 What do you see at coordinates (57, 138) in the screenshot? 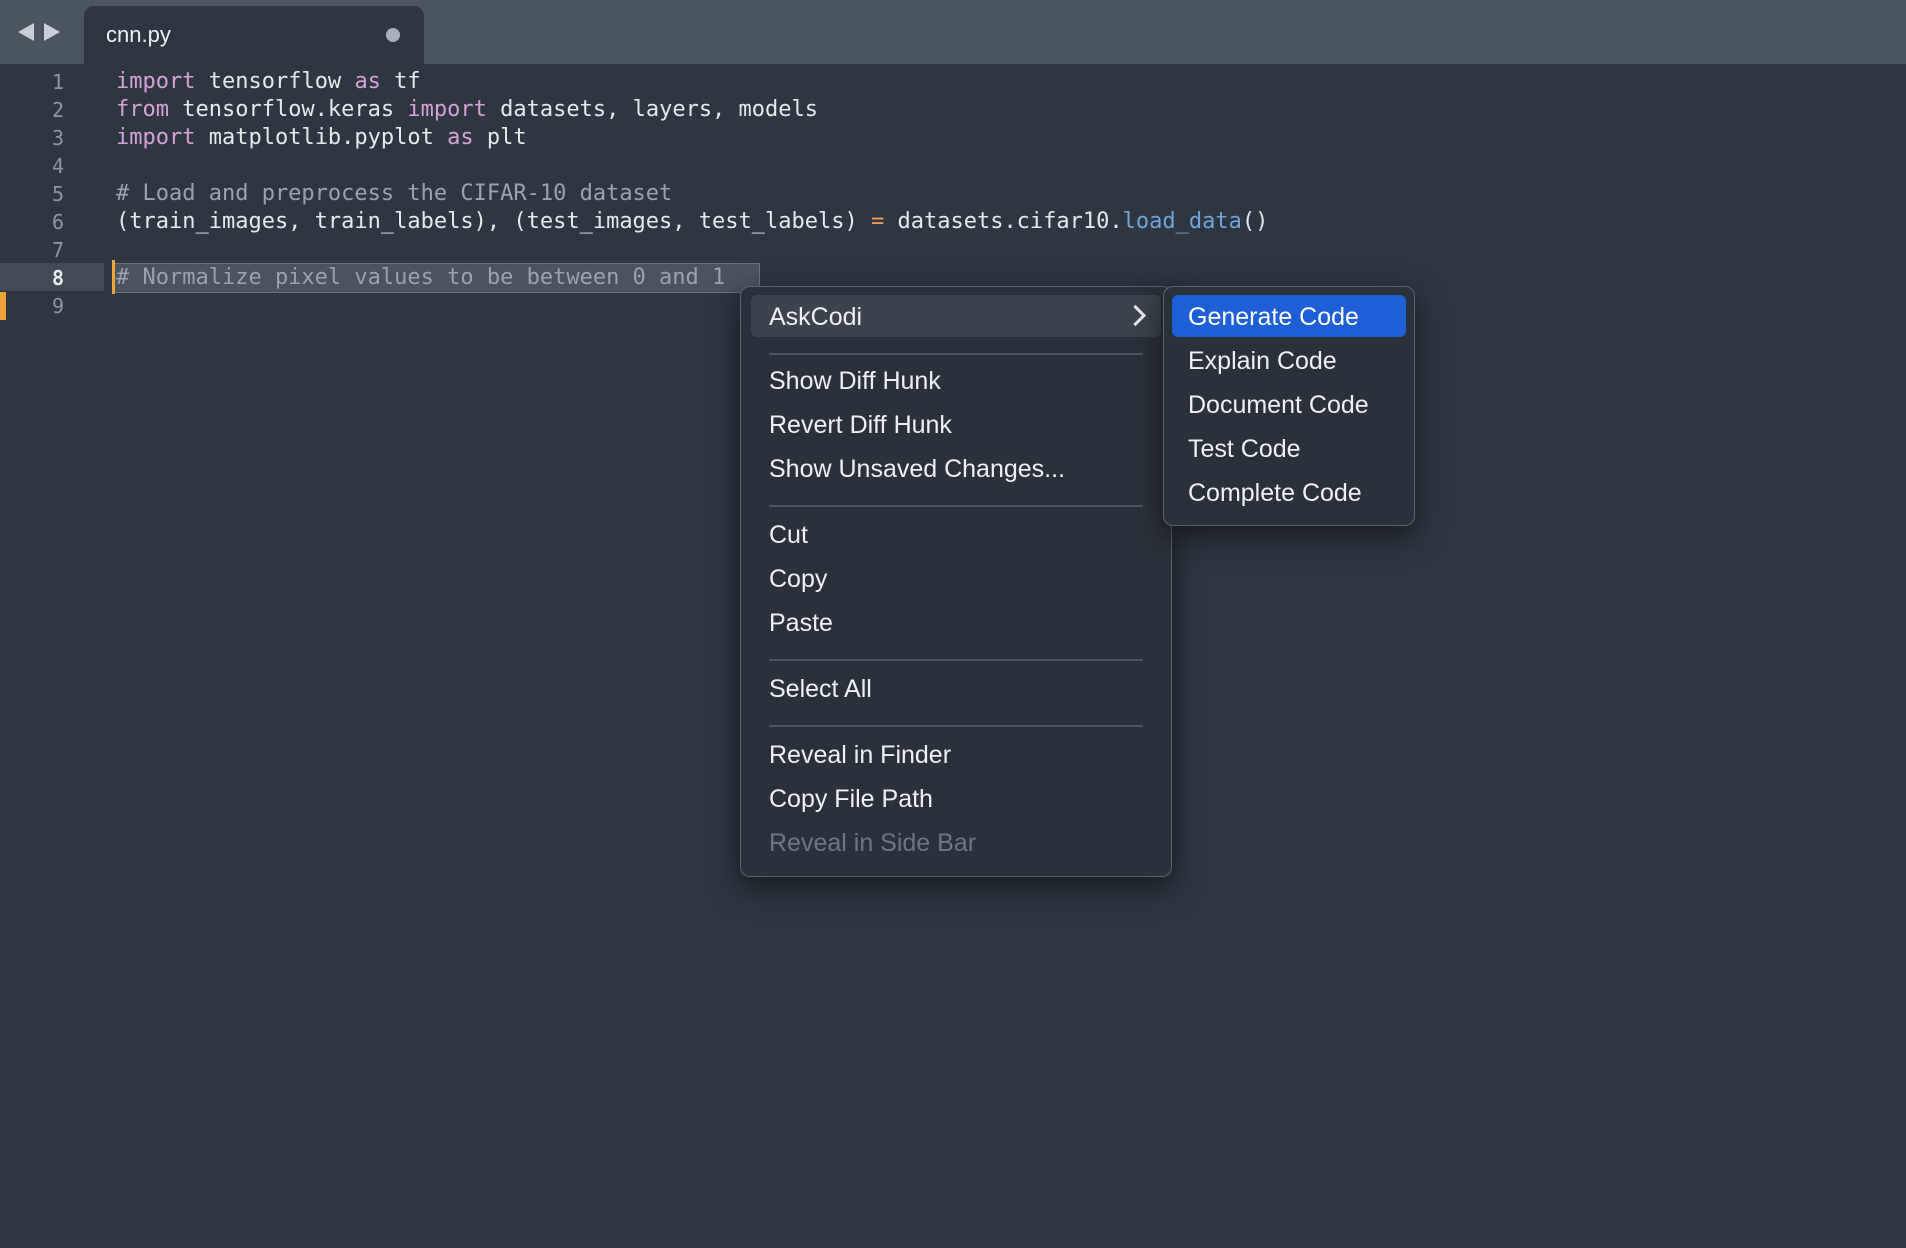
I see `line-number: 3` at bounding box center [57, 138].